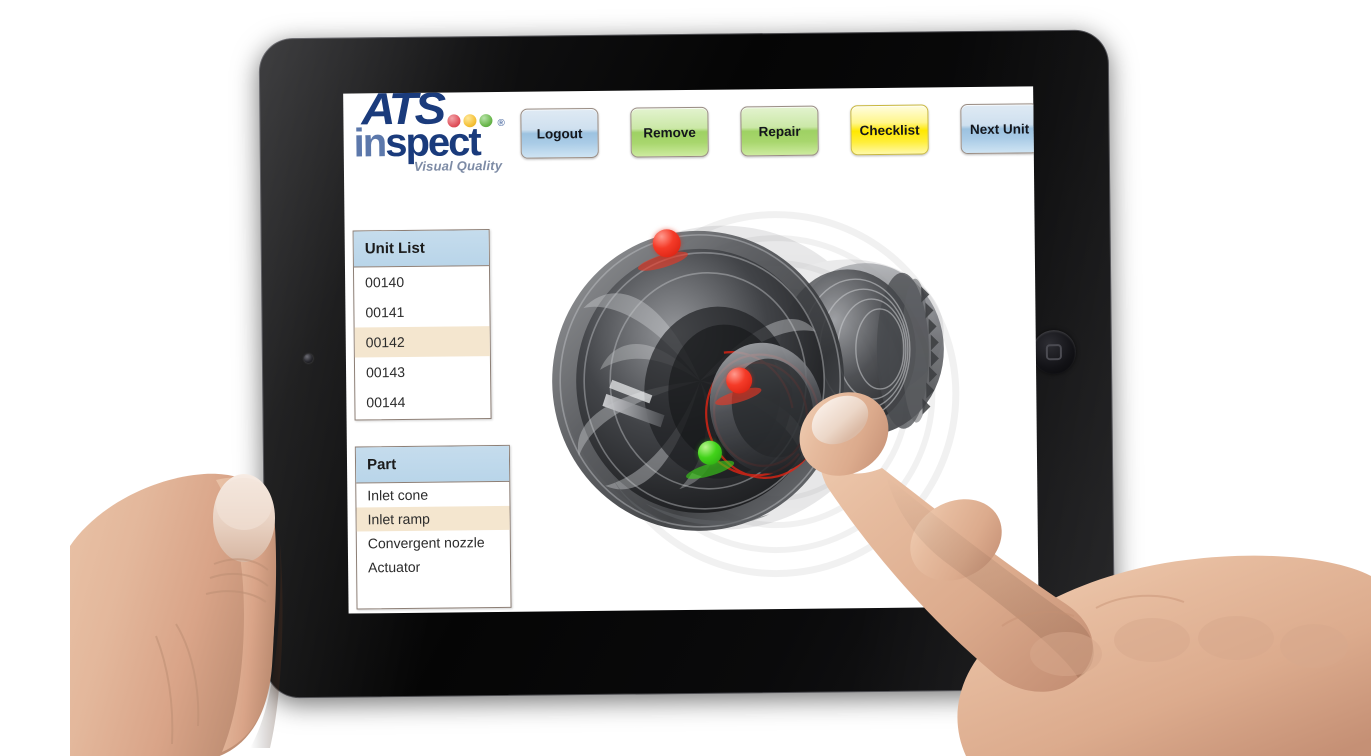  I want to click on unit-list-item-00143: 00143, so click(422, 371).